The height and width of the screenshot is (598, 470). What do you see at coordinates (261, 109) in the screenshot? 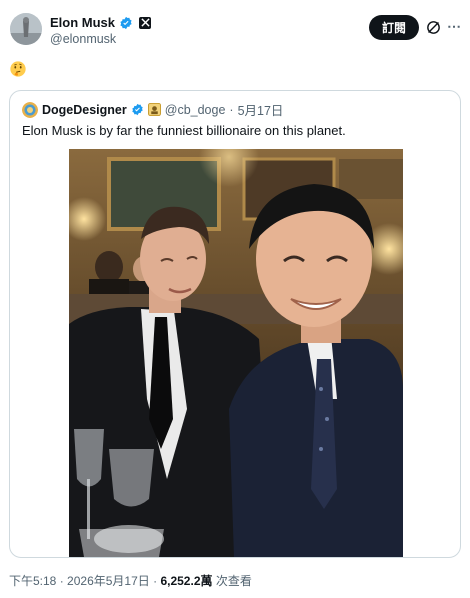
I see `quoted-post-date: 5月17日` at bounding box center [261, 109].